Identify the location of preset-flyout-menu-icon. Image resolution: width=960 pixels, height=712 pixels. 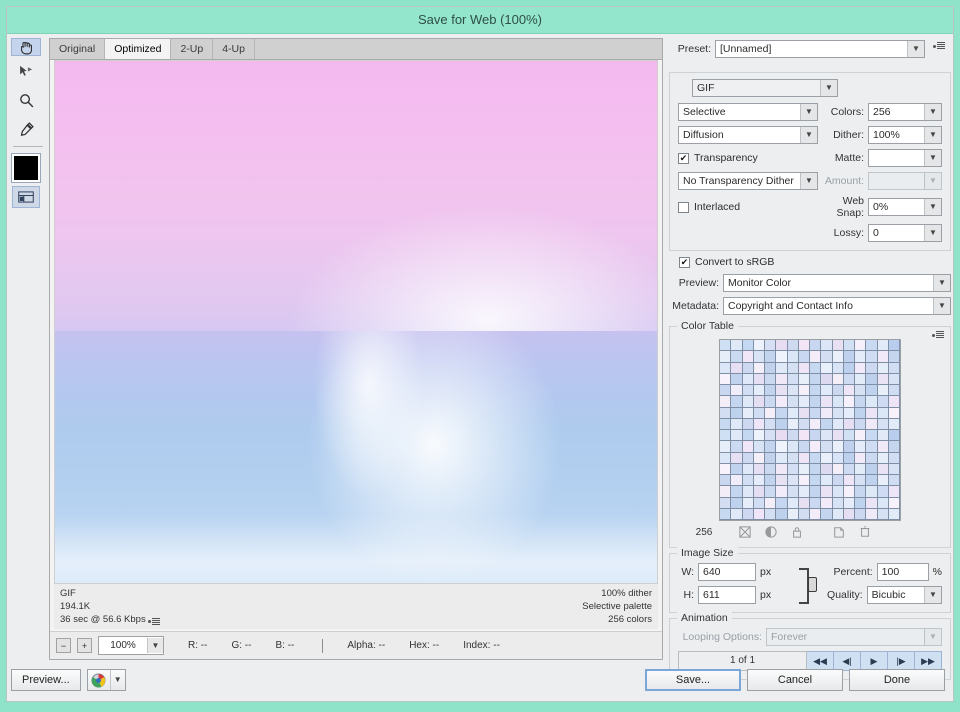
(939, 46).